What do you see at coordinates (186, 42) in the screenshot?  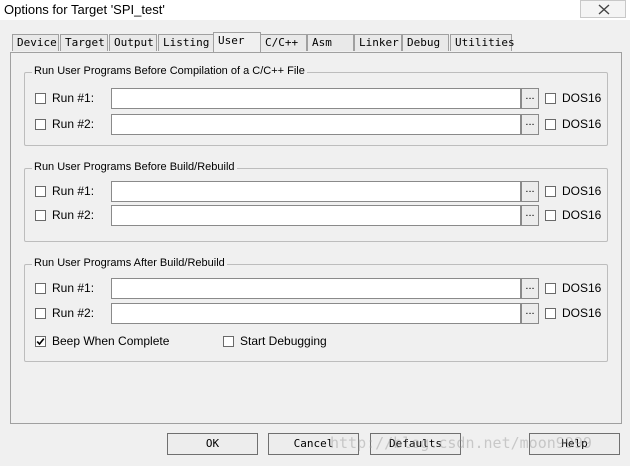 I see `tab-listing: Listing` at bounding box center [186, 42].